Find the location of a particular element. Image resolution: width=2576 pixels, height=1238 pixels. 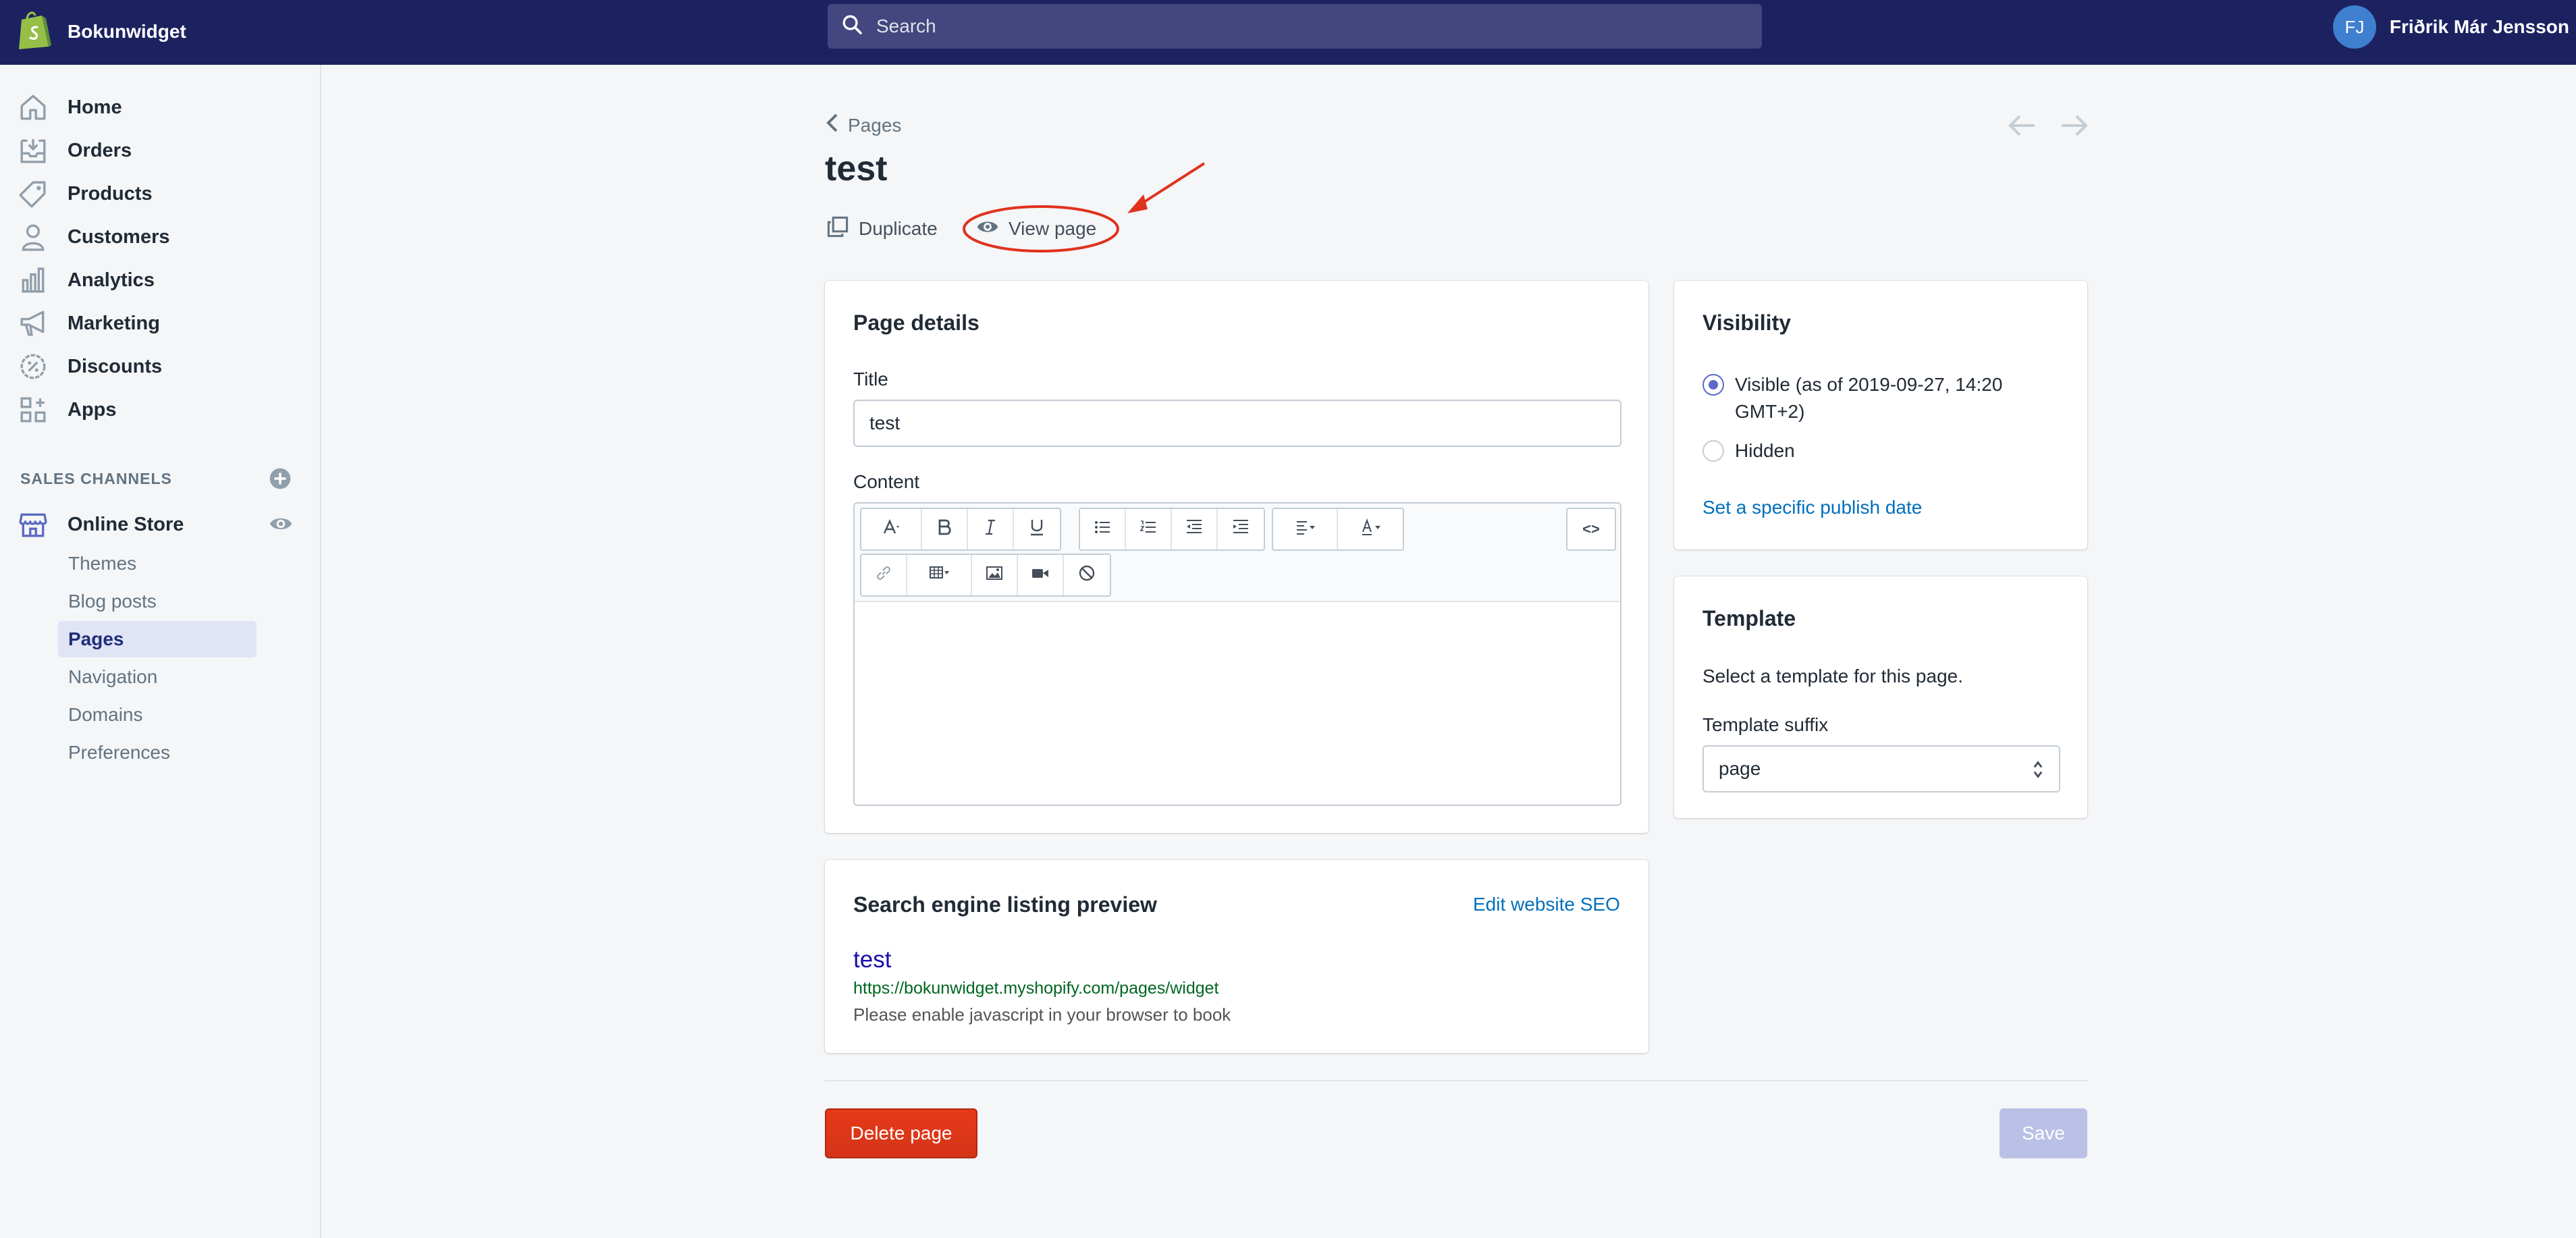

numbered-list-button is located at coordinates (1149, 529).